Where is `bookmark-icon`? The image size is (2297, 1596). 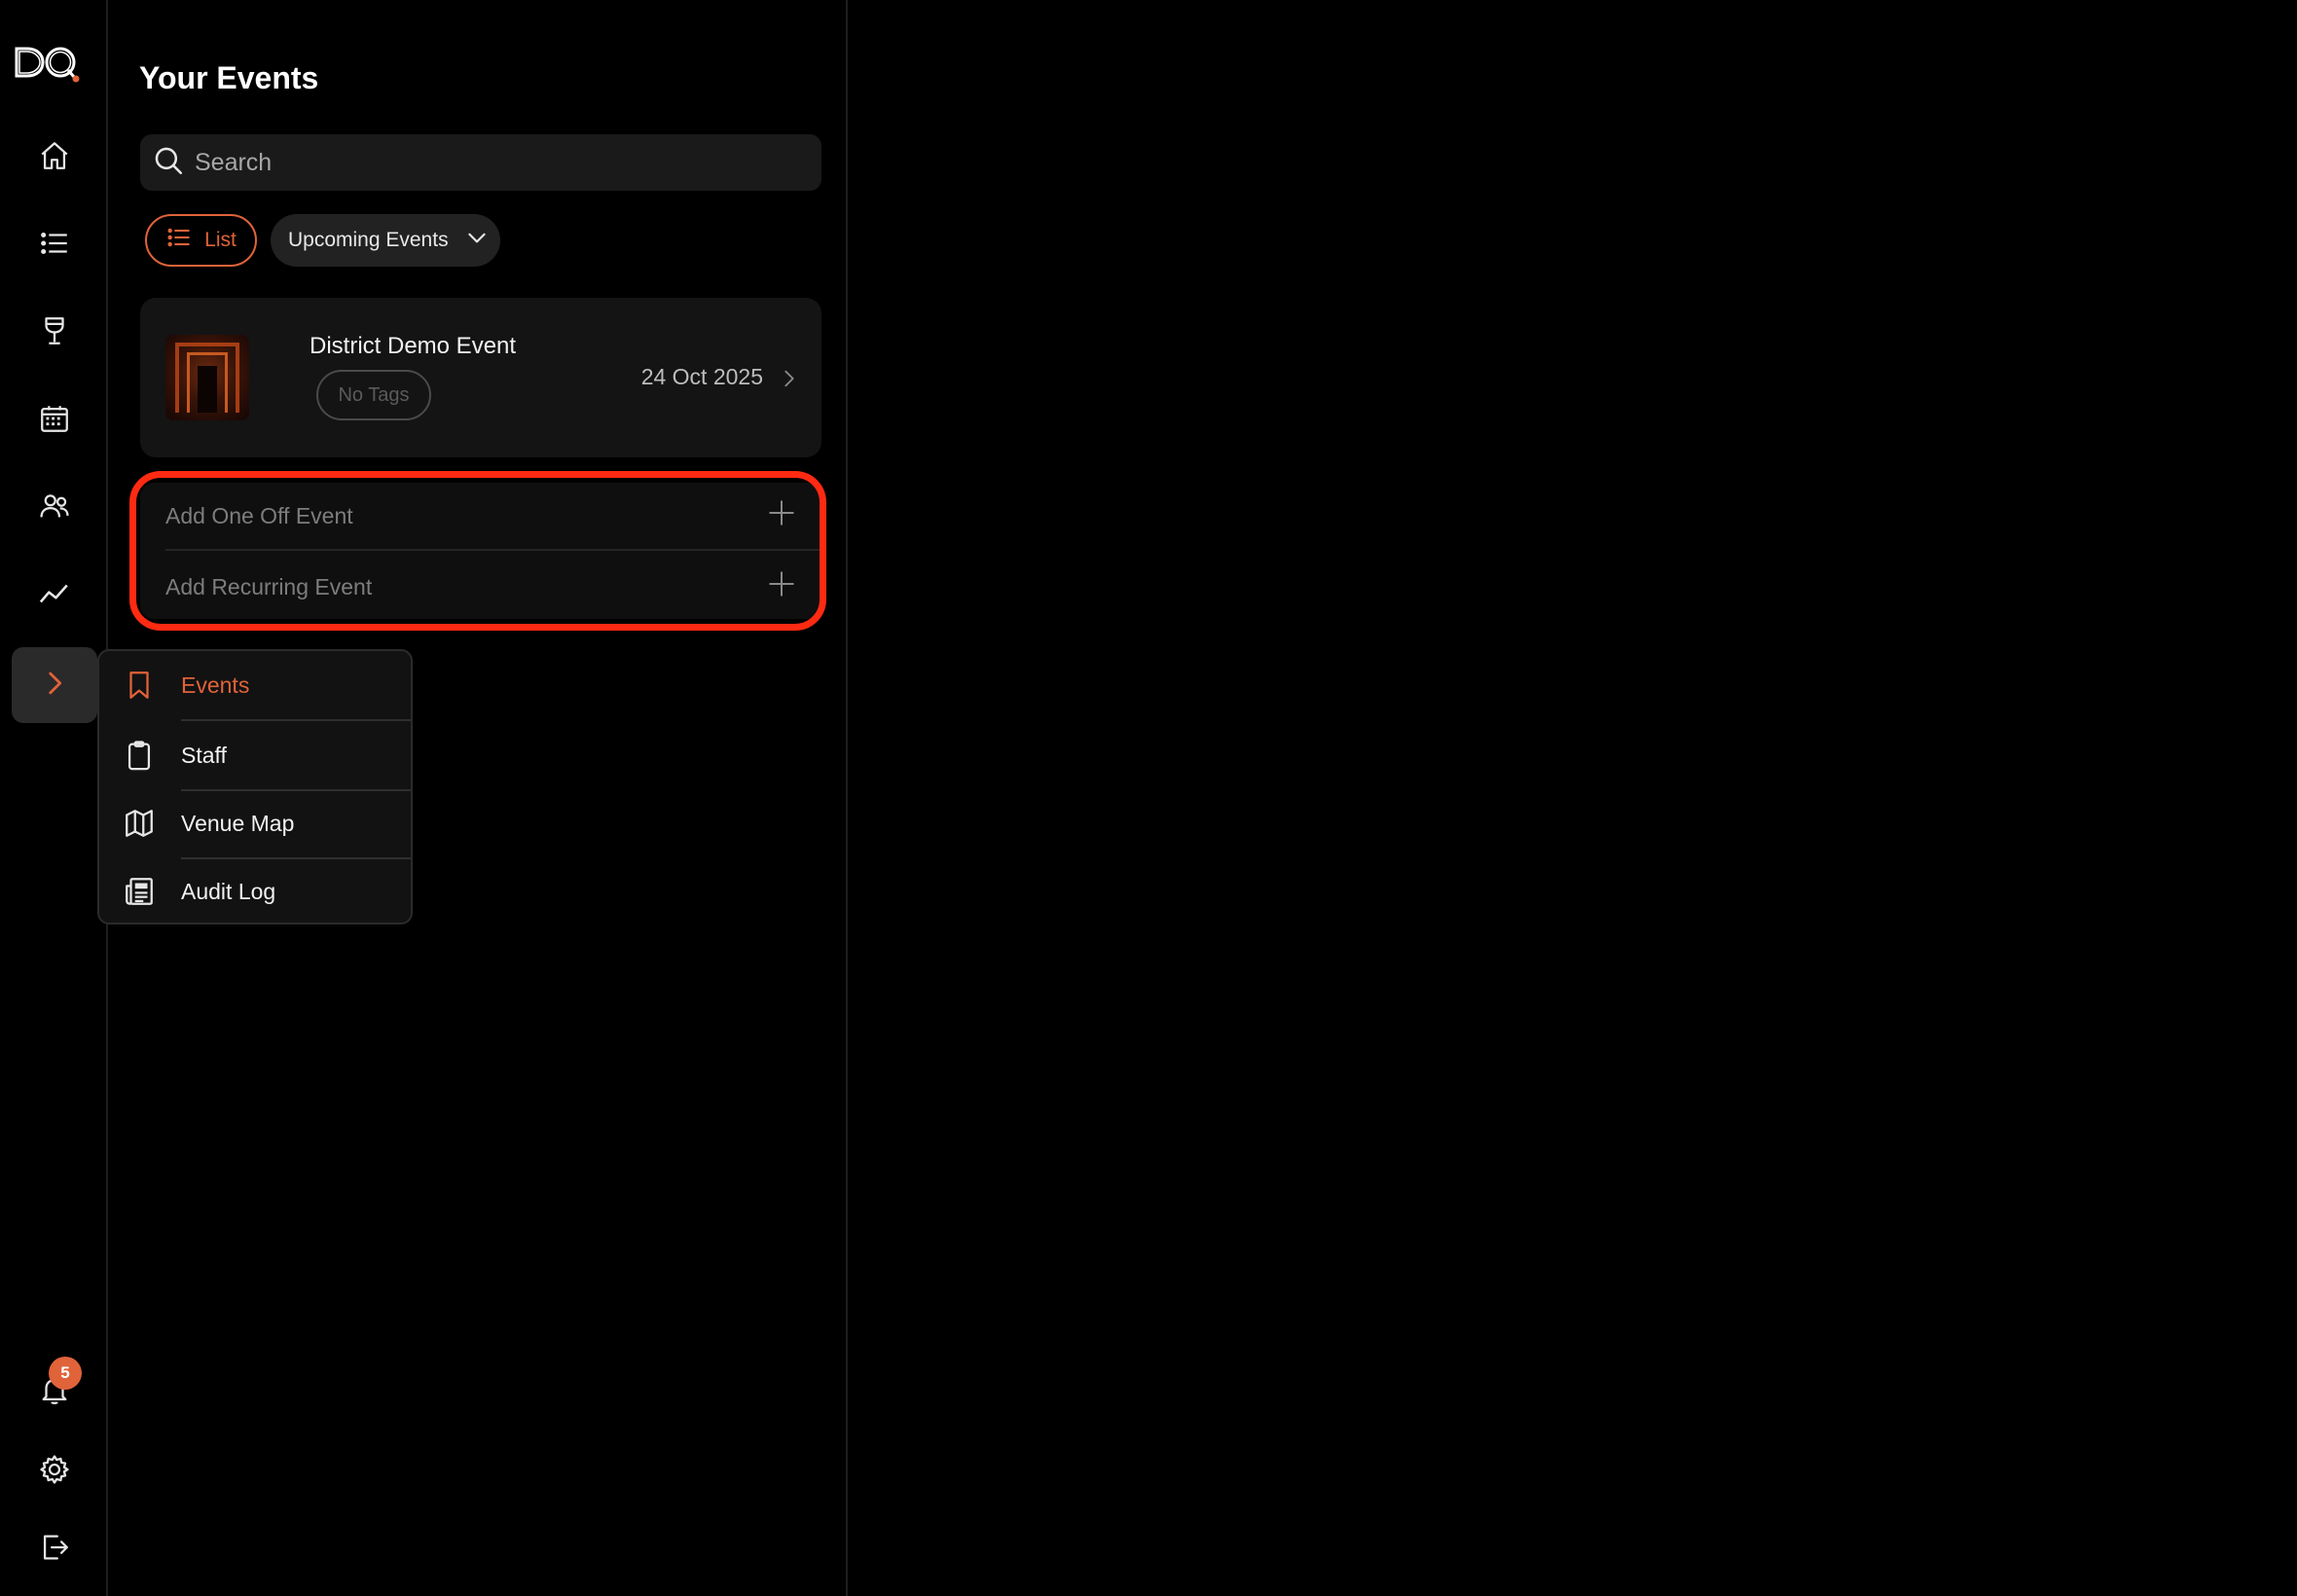 bookmark-icon is located at coordinates (139, 685).